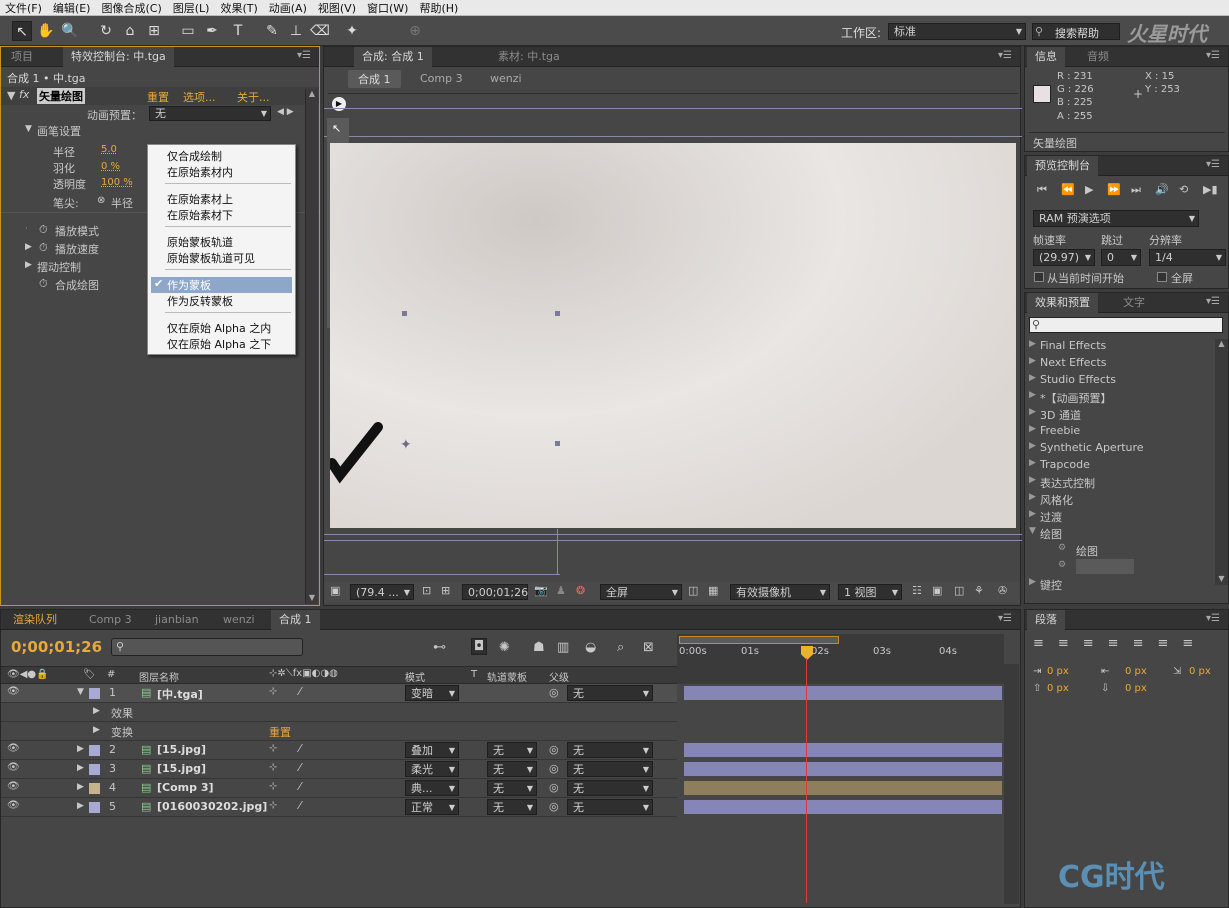 This screenshot has width=1229, height=908. Describe the element at coordinates (207, 647) in the screenshot. I see `timeline-search-input: ⚲` at that location.